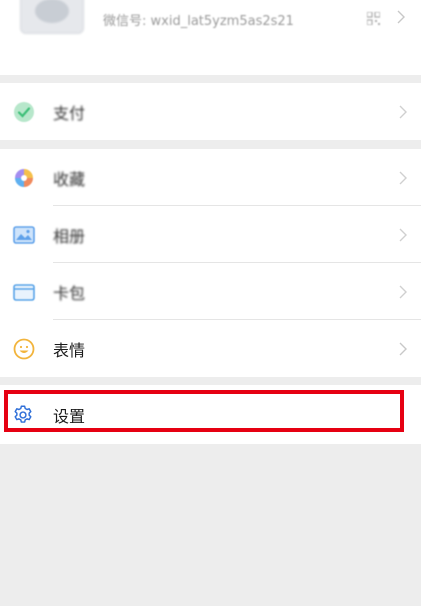 This screenshot has height=606, width=421. I want to click on qr-code-icon, so click(373, 18).